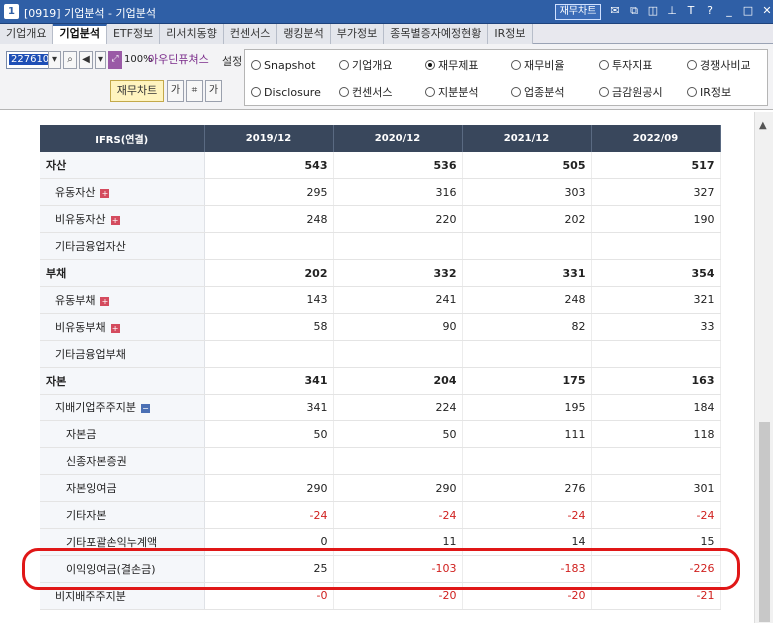 The height and width of the screenshot is (623, 773). What do you see at coordinates (137, 91) in the screenshot?
I see `fin-chart-button: 재무차트` at bounding box center [137, 91].